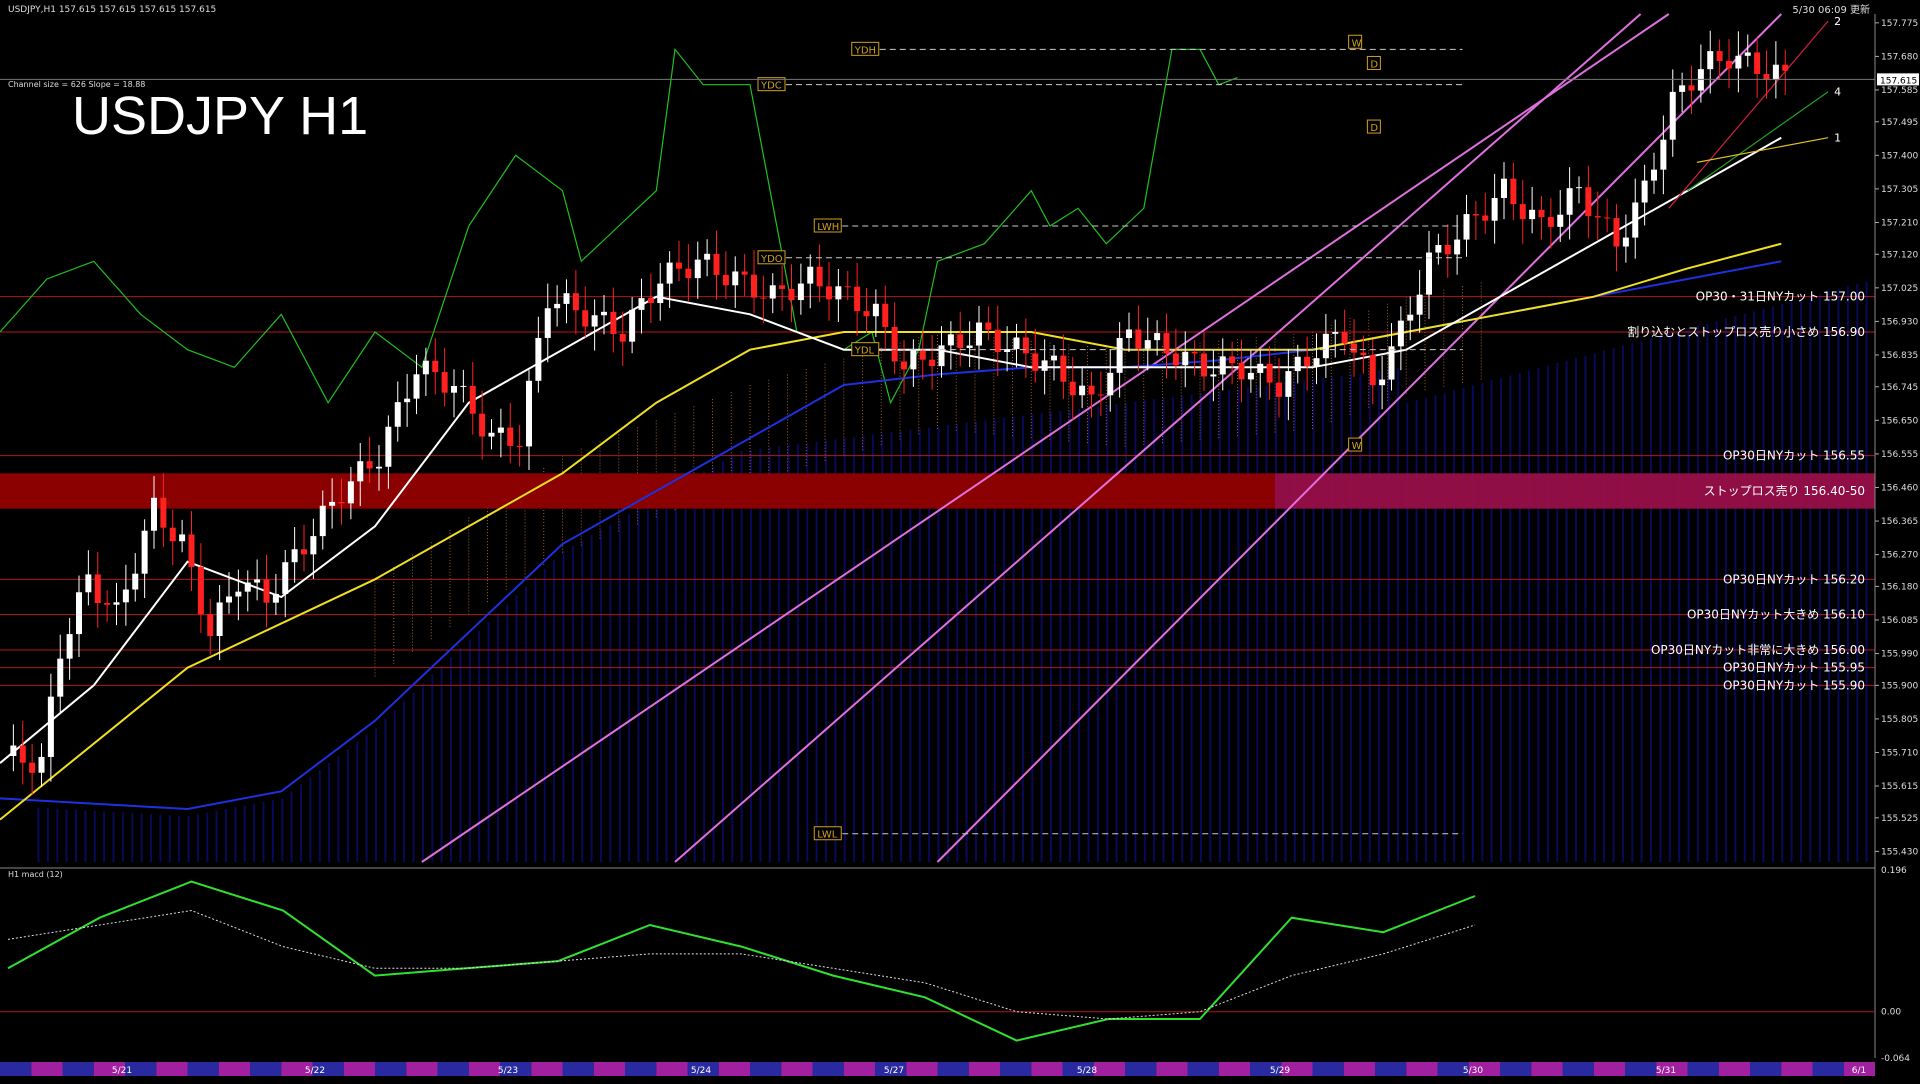  I want to click on y-tick-label: 156.835, so click(1899, 356).